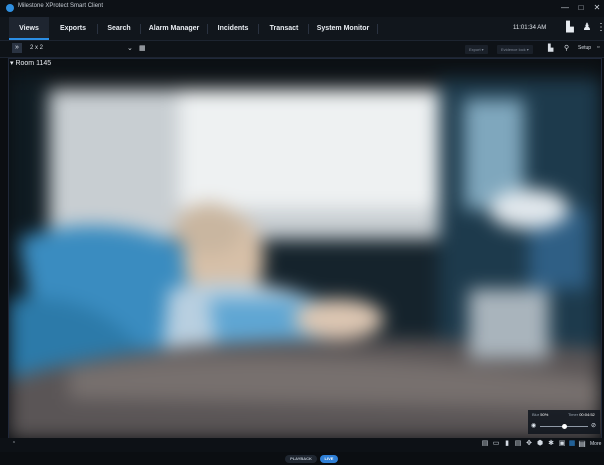 Image resolution: width=604 pixels, height=465 pixels. I want to click on blur-value: 50%, so click(544, 414).